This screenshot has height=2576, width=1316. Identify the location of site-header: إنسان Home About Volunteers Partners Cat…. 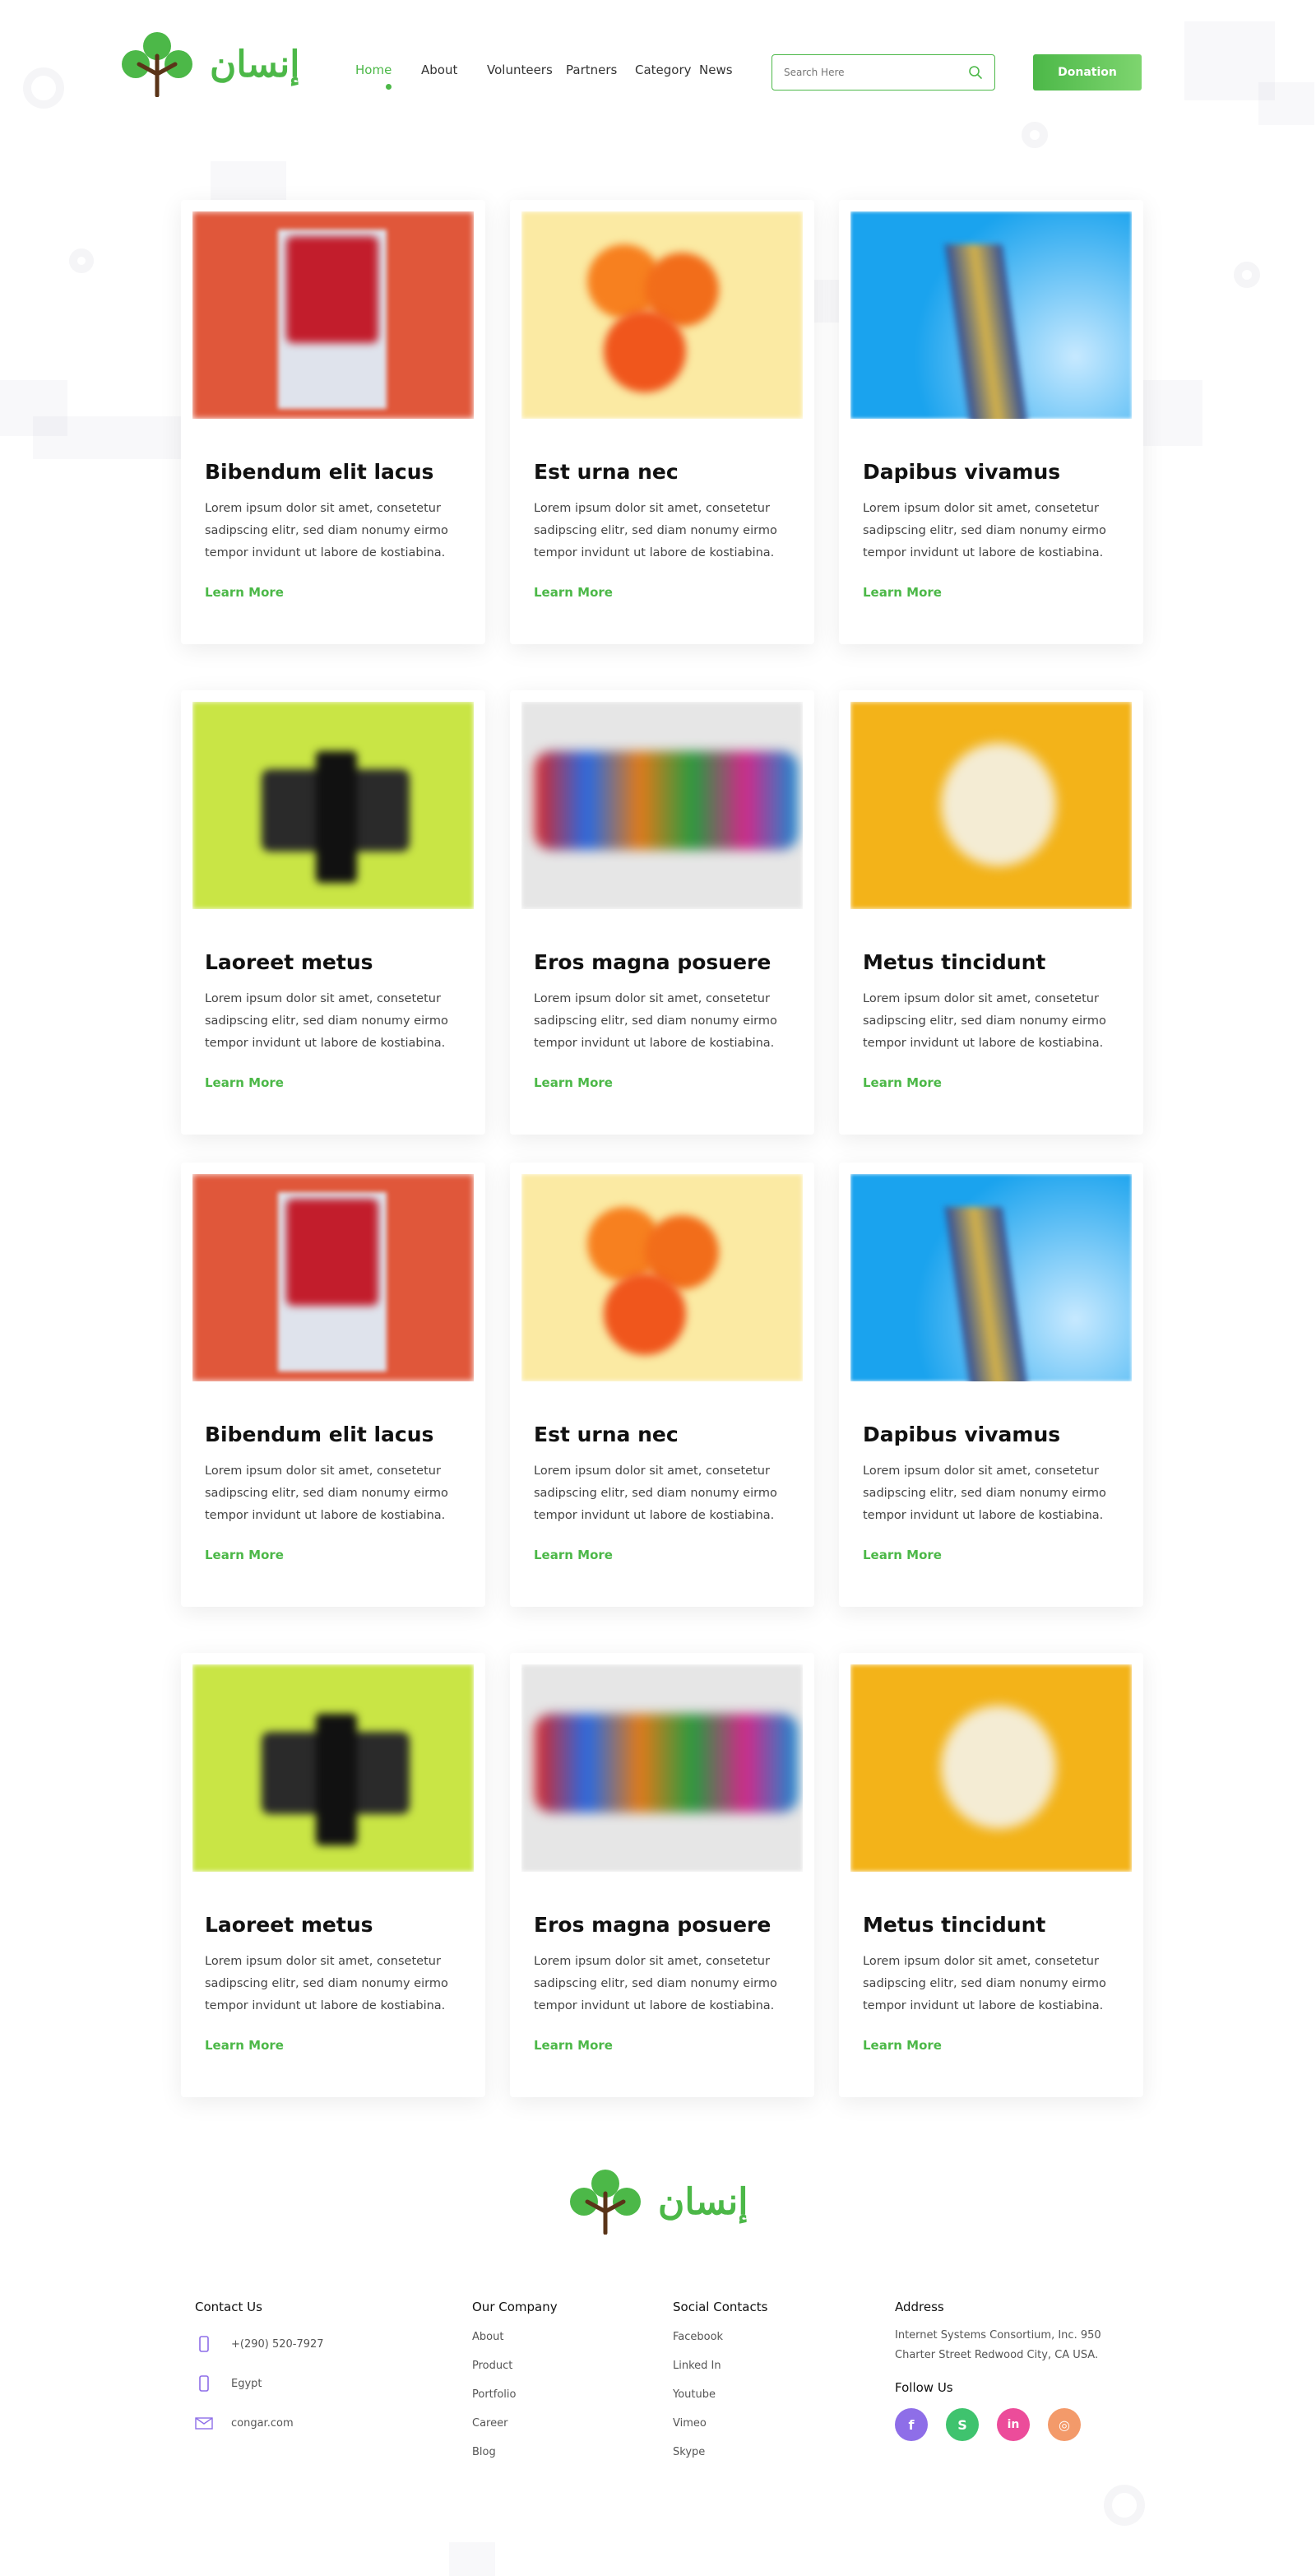
(658, 74).